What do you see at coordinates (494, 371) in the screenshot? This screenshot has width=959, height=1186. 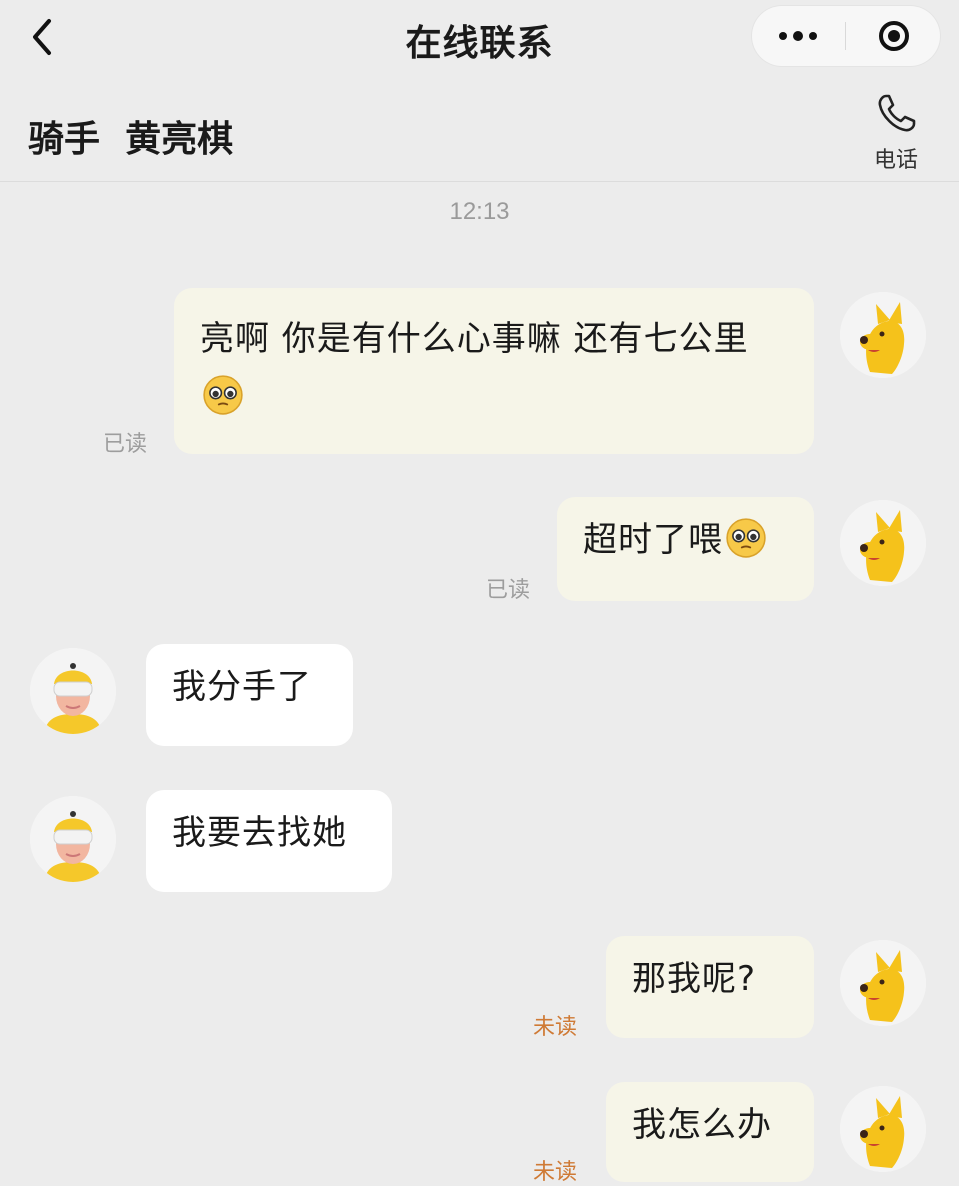 I see `message-bubble-outgoing: 亮啊 你是有什么心事嘛 还有七公里` at bounding box center [494, 371].